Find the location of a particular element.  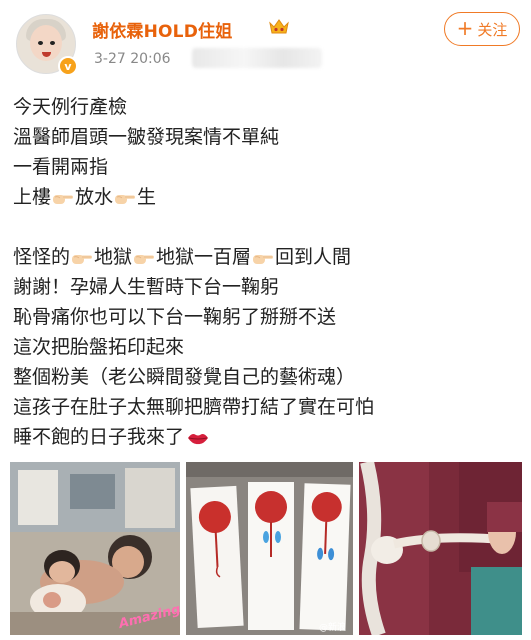

text-line: 這次把胎盤拓印起來 is located at coordinates (99, 347).